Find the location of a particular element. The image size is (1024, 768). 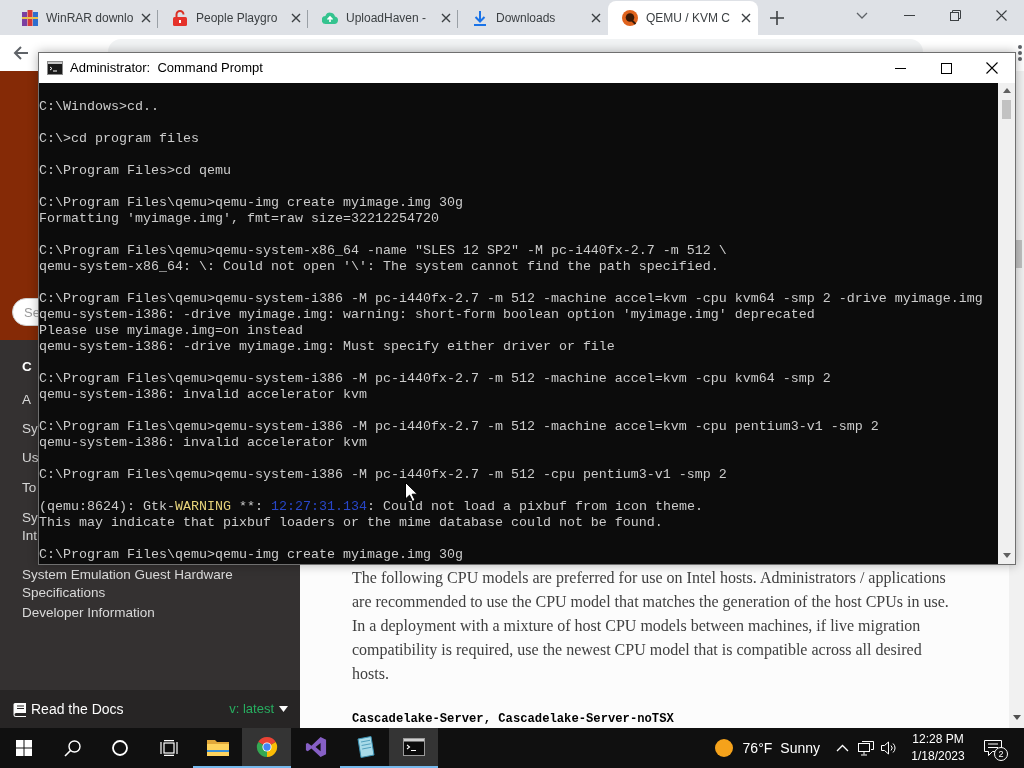

brand-link: Read the Docs is located at coordinates (77, 709).